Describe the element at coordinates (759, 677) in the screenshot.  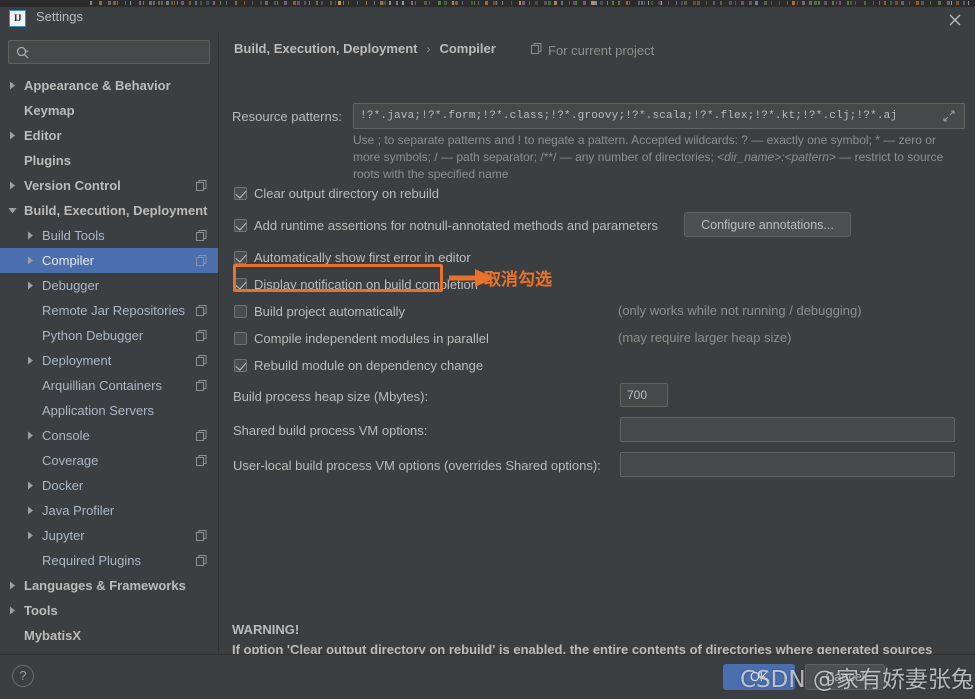
I see `ok-button: OK` at that location.